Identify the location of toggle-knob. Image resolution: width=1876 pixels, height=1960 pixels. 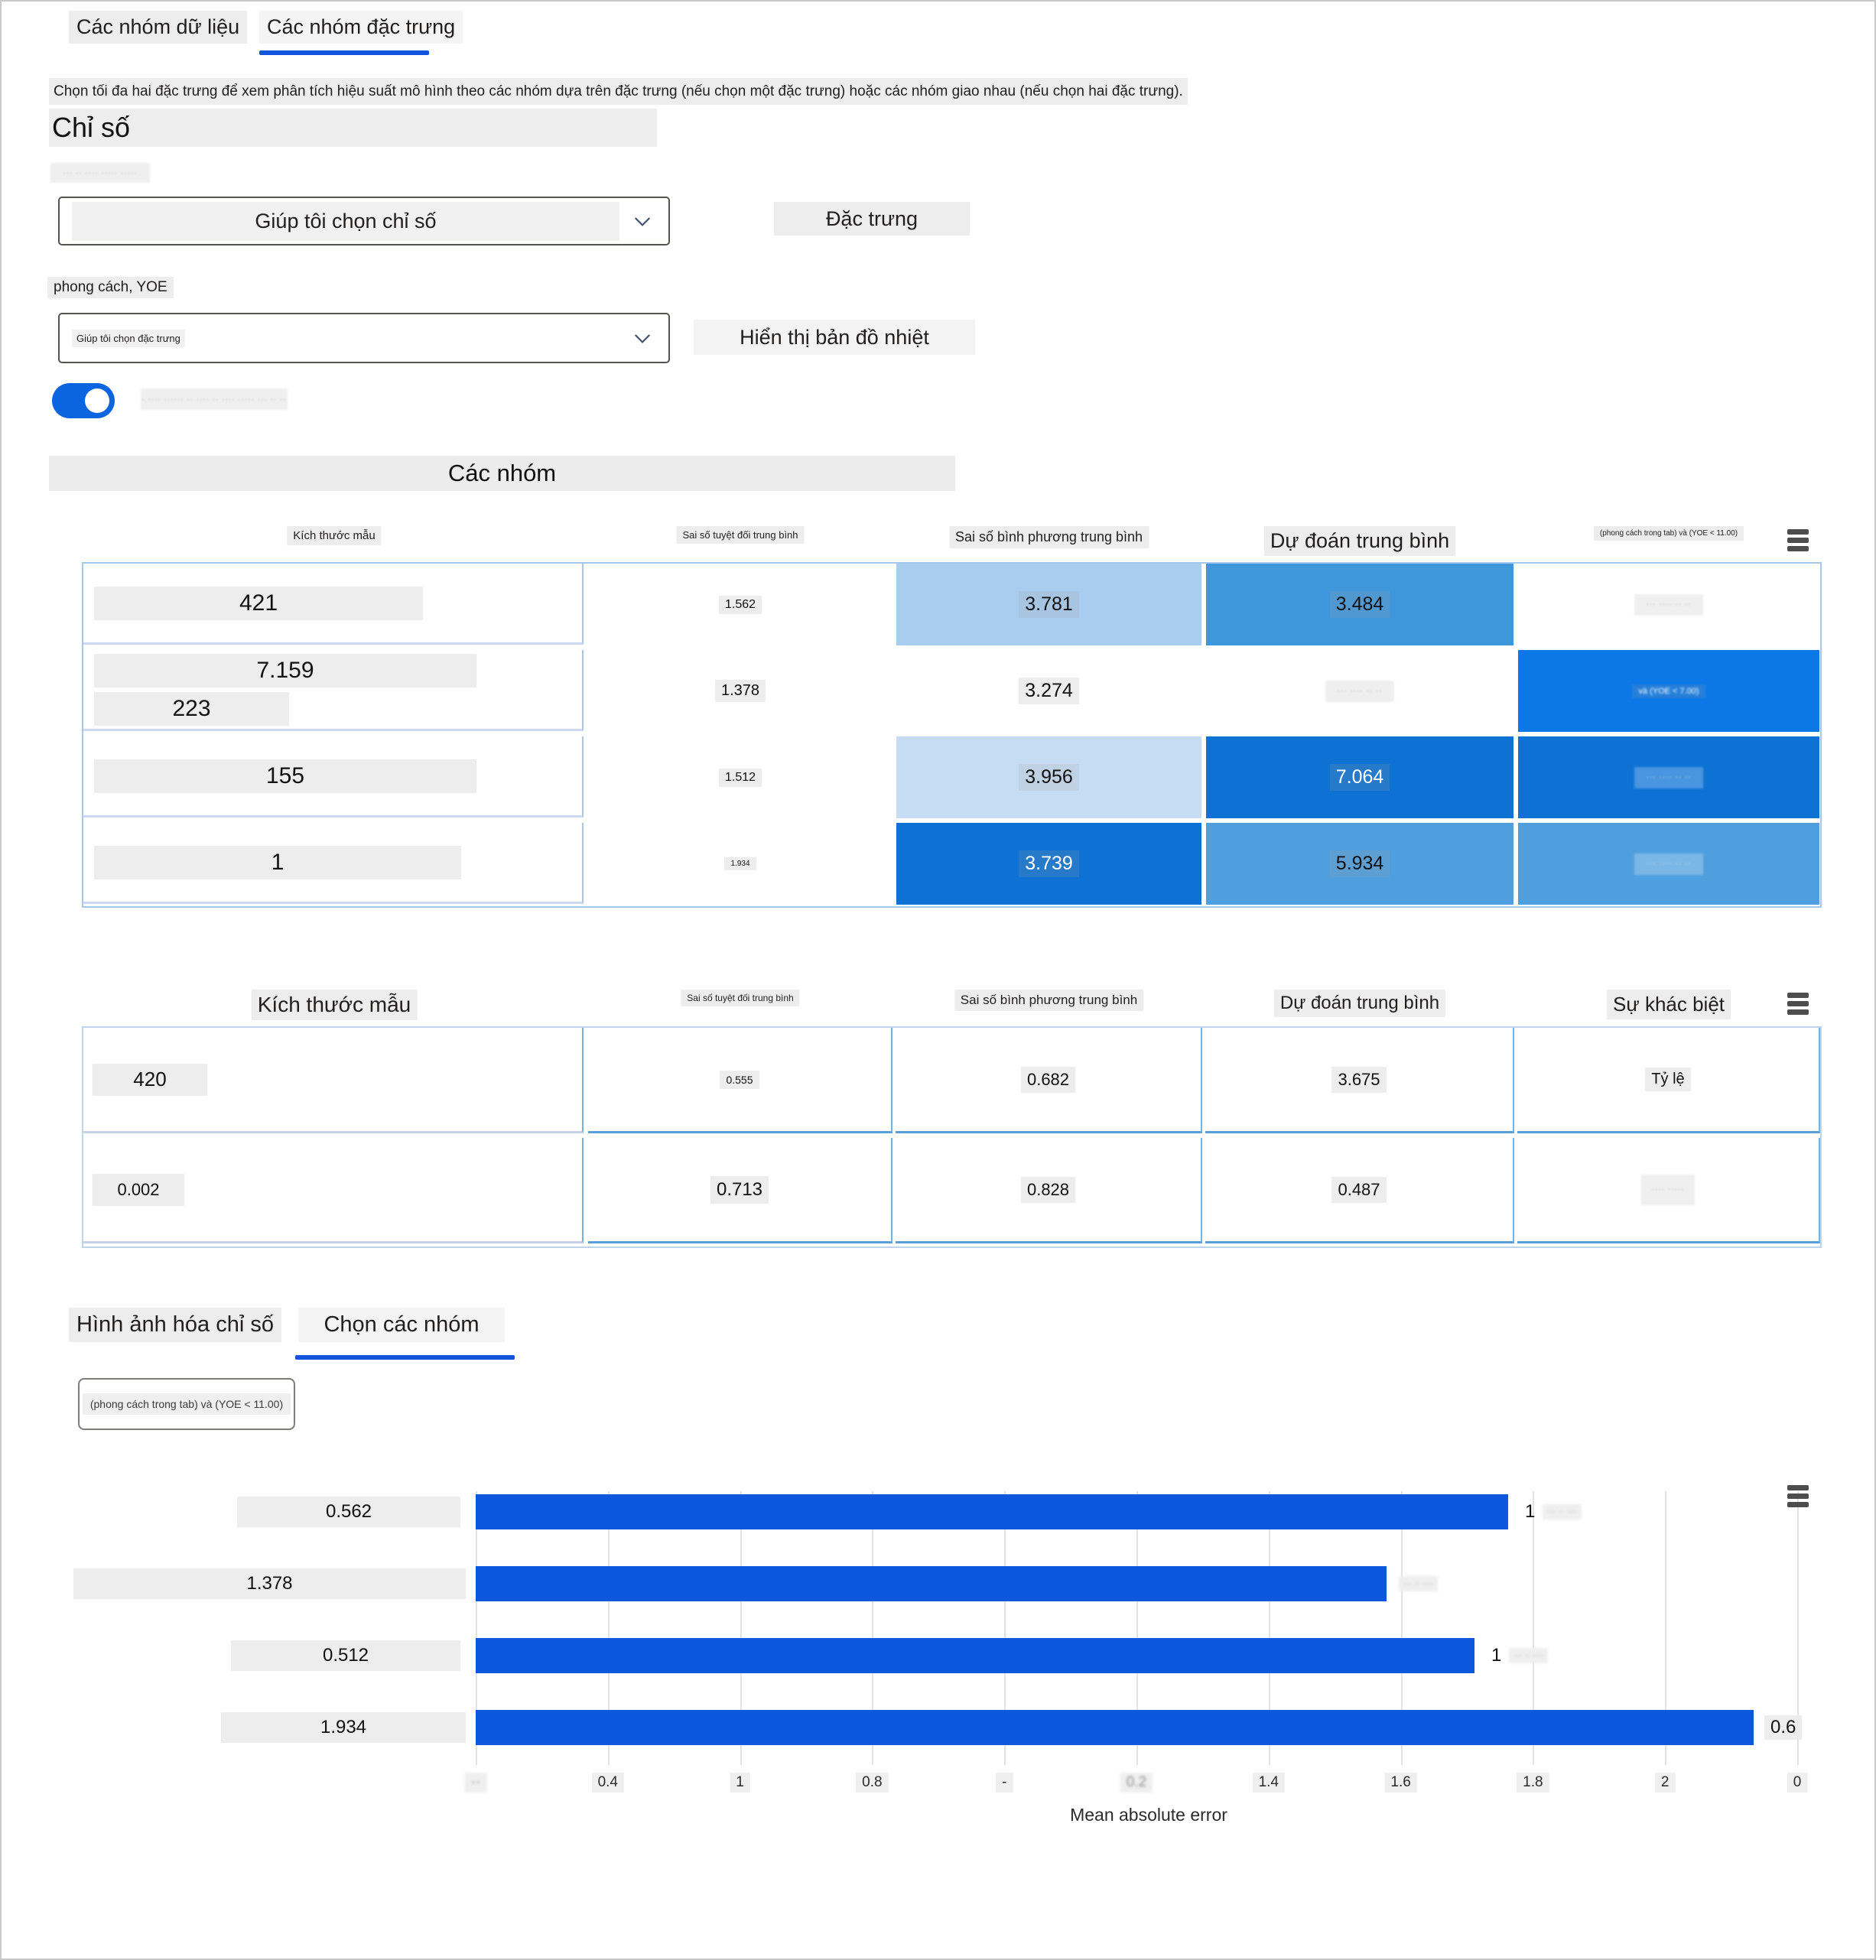
(97, 400).